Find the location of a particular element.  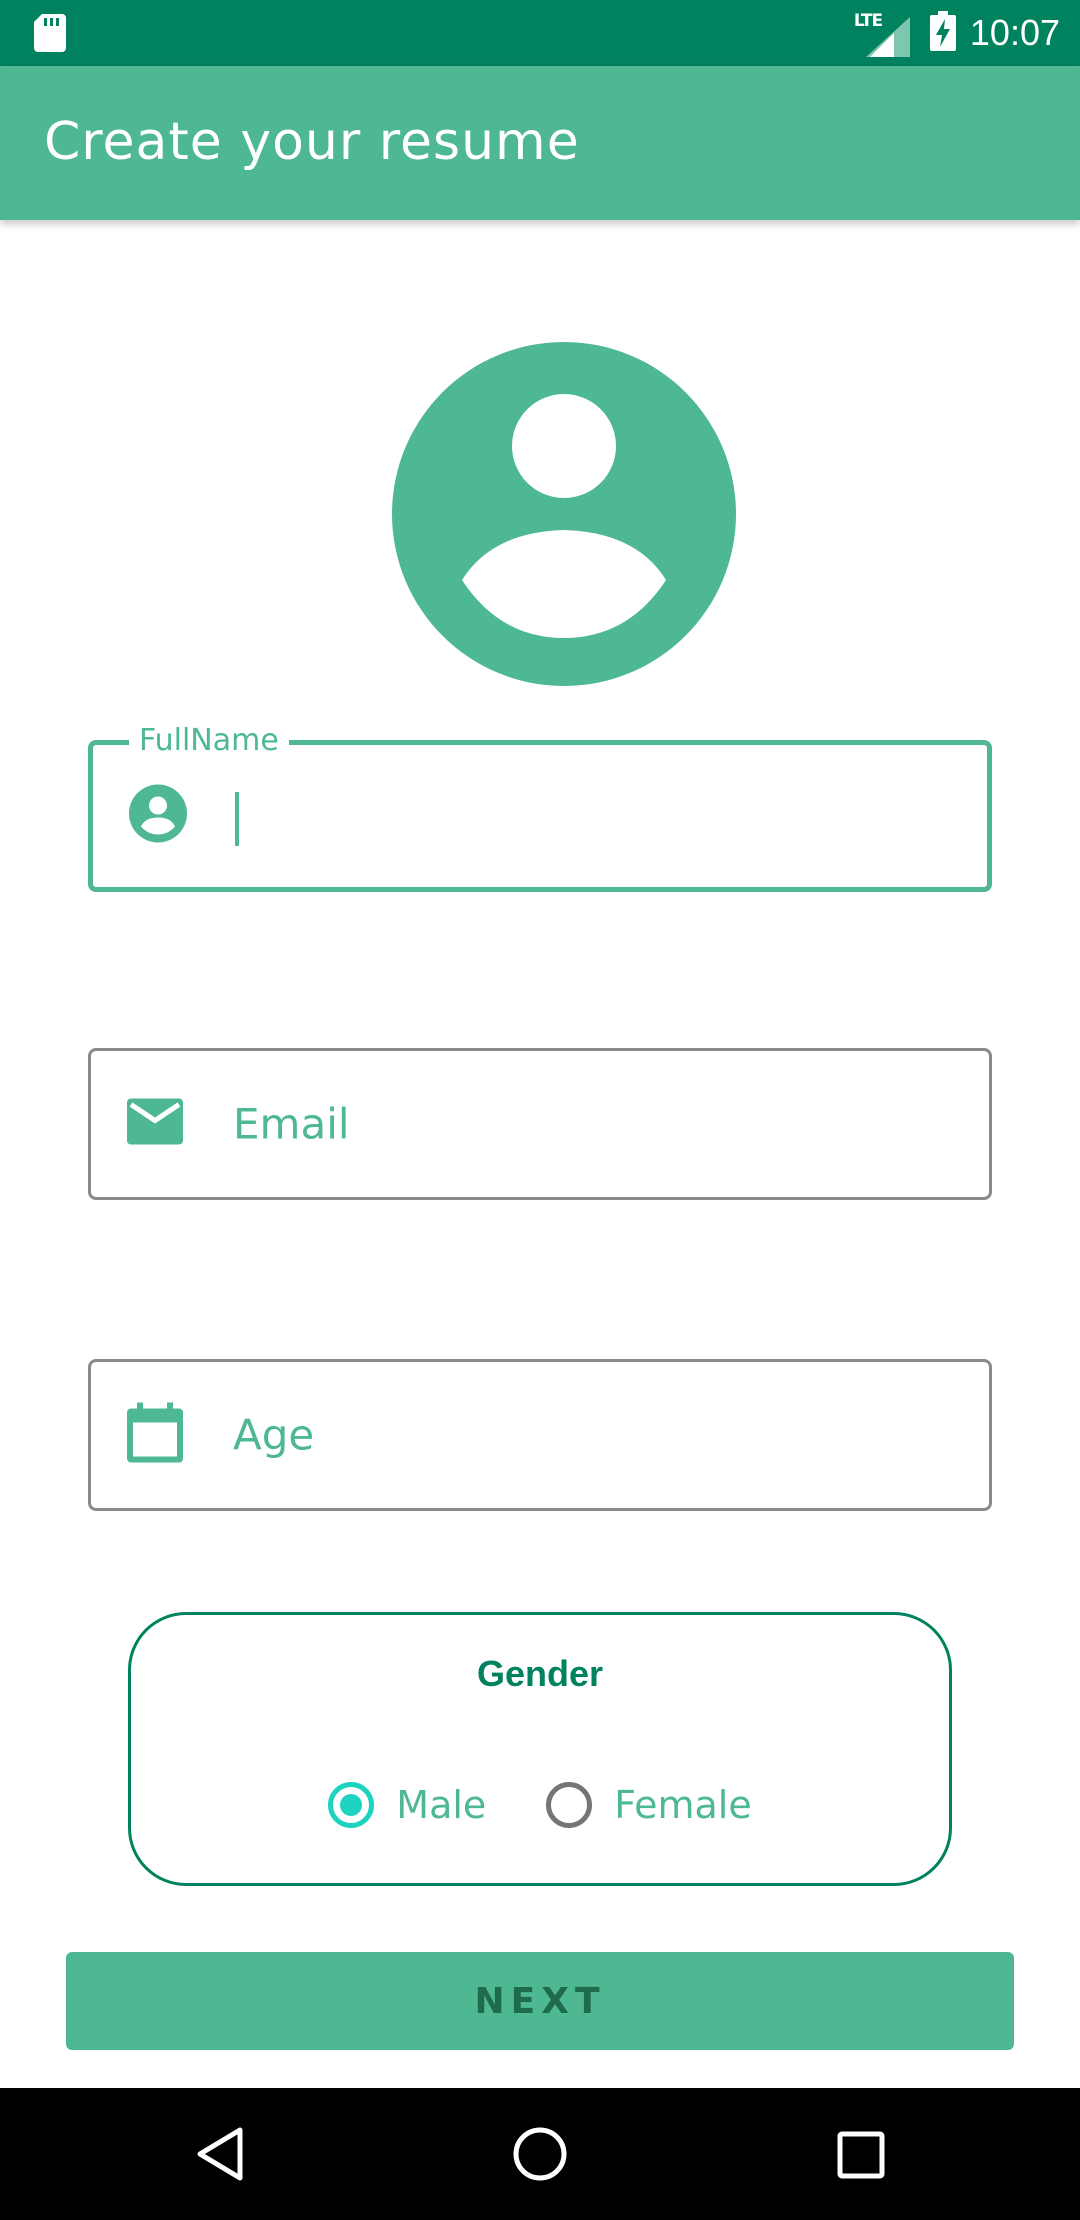

radio-unchecked-icon is located at coordinates (569, 1805).